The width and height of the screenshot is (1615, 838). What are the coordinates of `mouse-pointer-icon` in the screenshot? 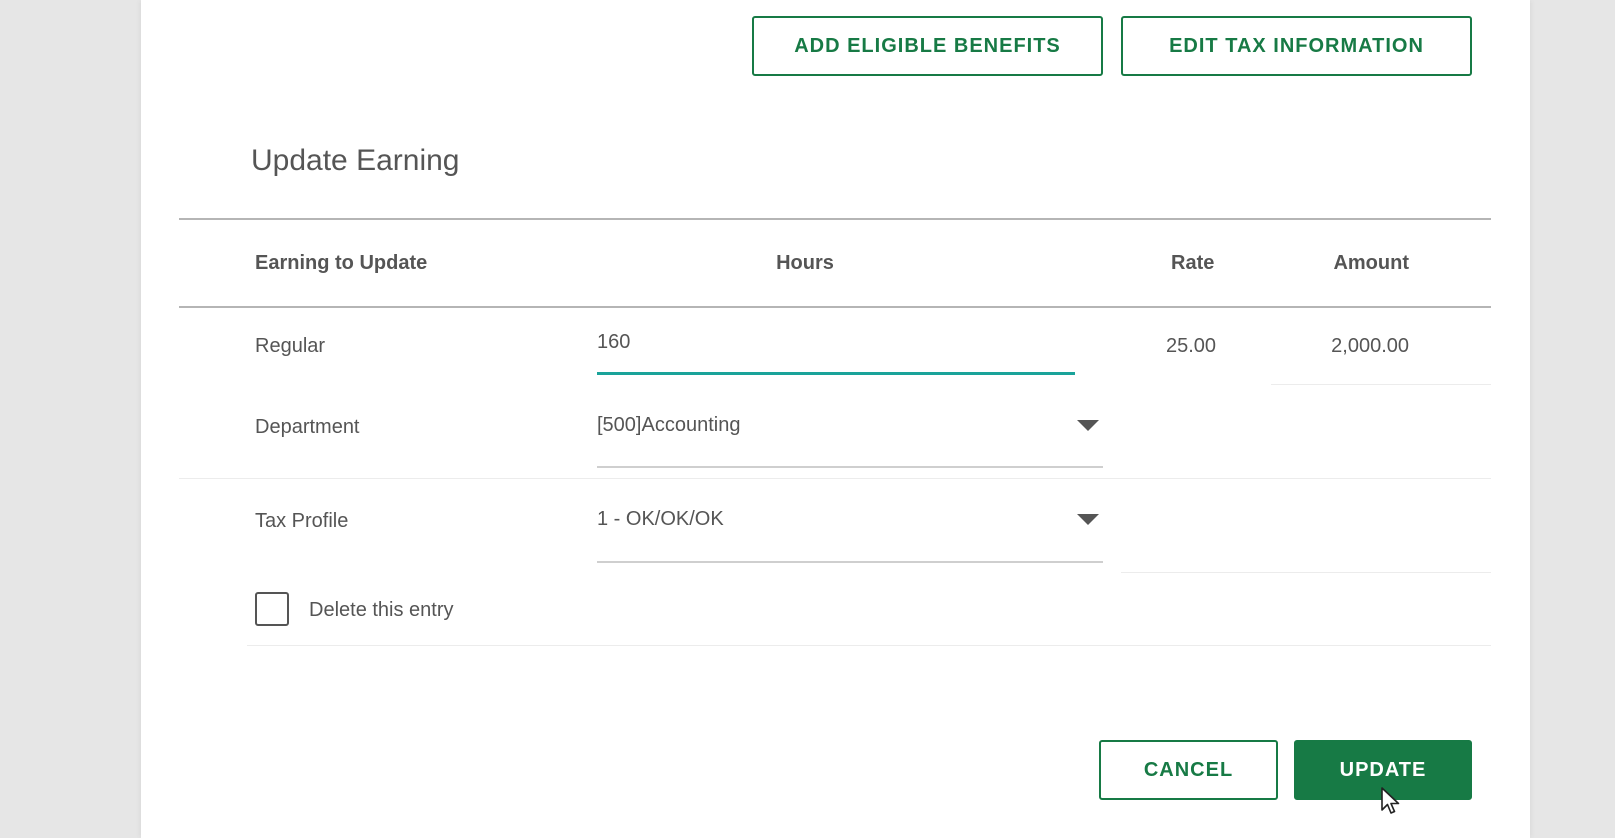 It's located at (1390, 800).